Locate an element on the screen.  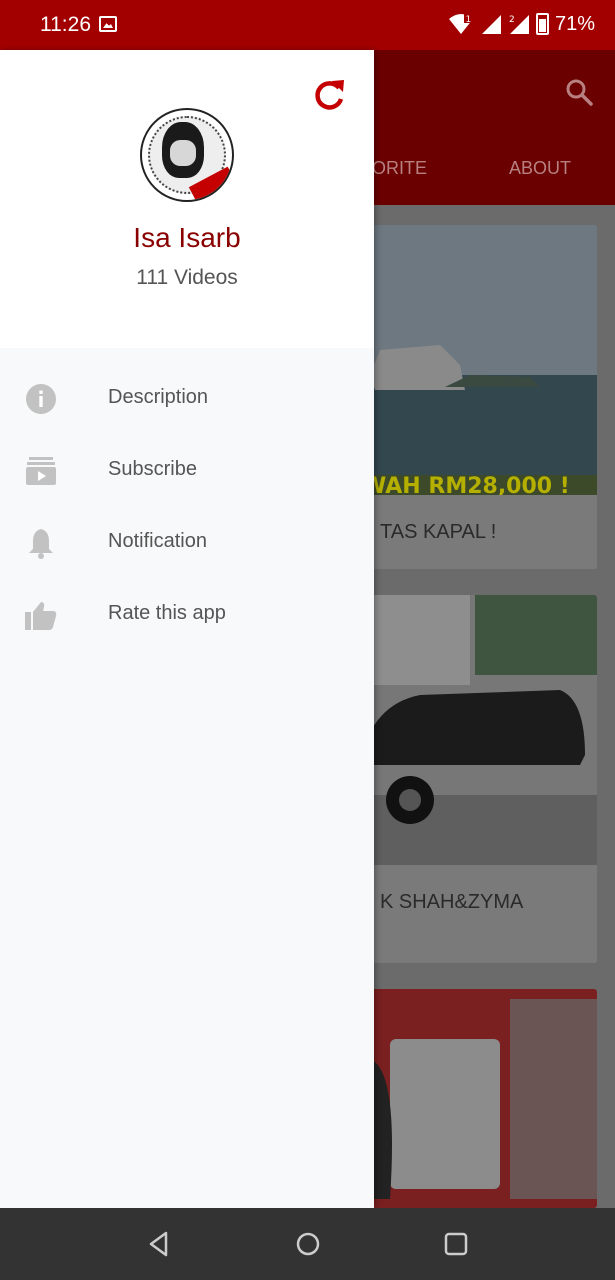
recents-icon is located at coordinates (456, 1244).